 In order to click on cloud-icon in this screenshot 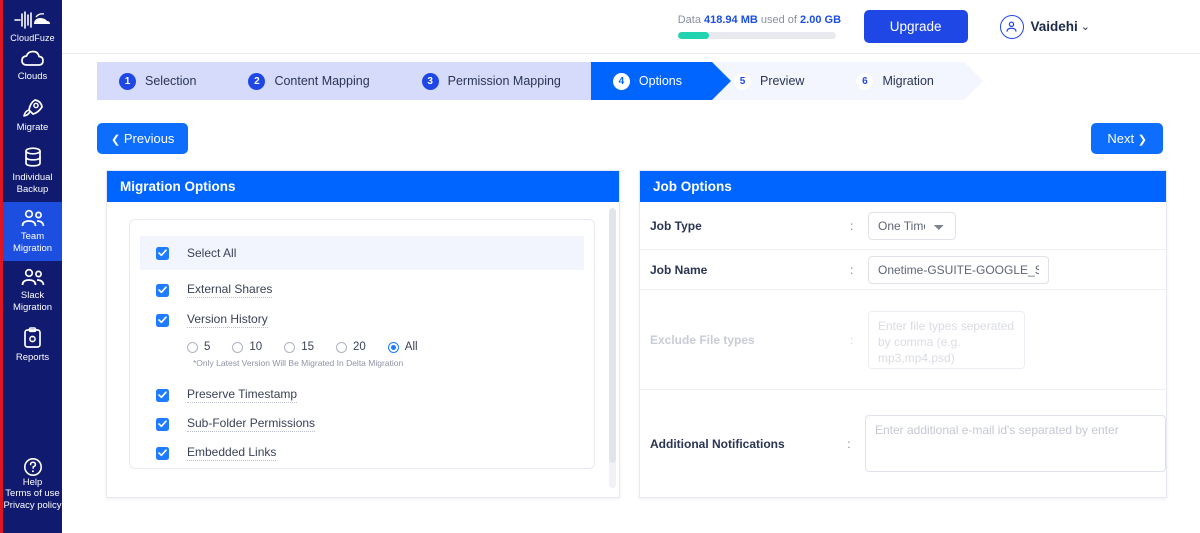, I will do `click(32, 59)`.